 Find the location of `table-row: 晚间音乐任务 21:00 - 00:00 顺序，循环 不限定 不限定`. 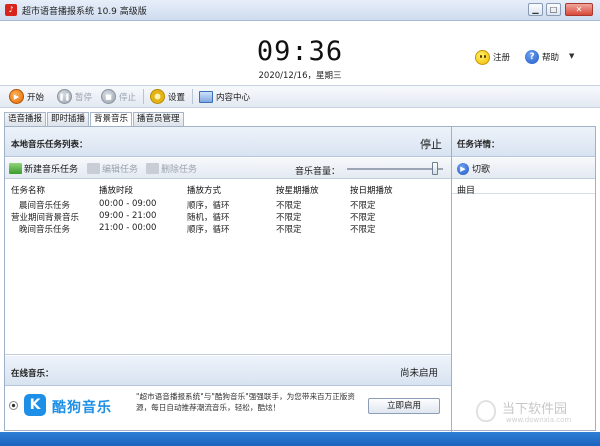

table-row: 晚间音乐任务 21:00 - 00:00 顺序，循环 不限定 不限定 is located at coordinates (228, 228).